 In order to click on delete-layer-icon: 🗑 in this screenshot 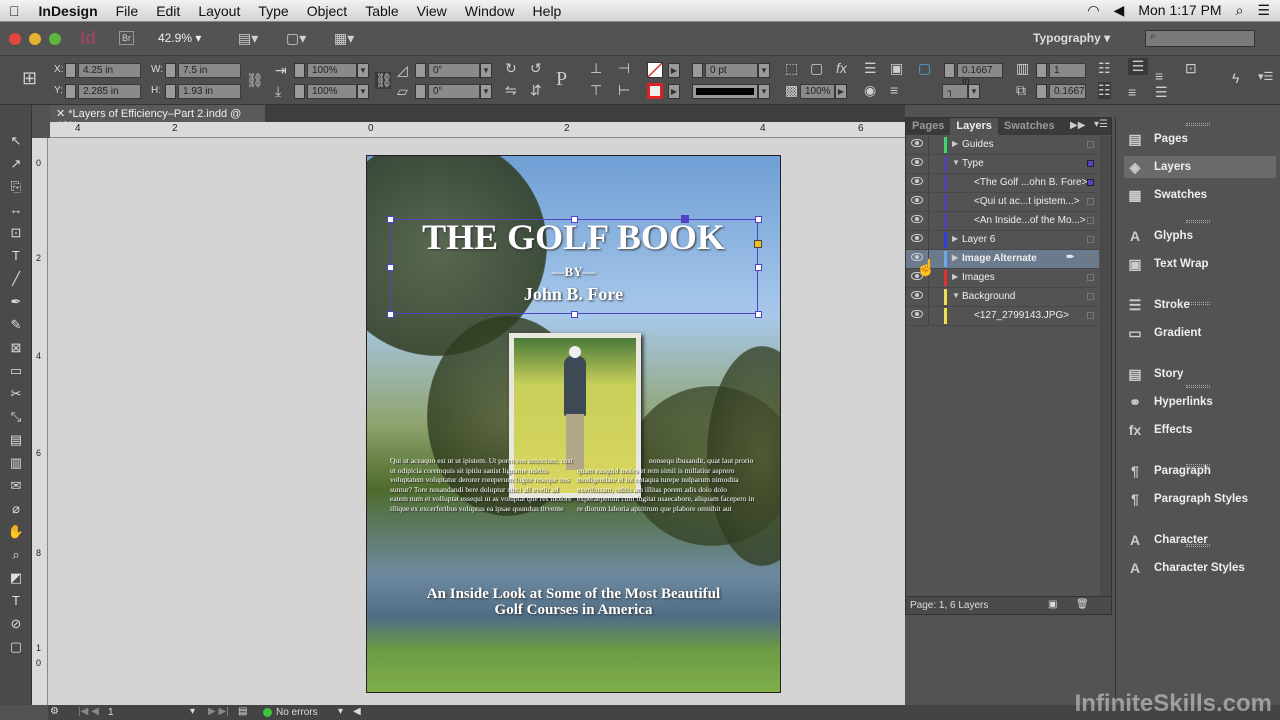, I will do `click(1082, 604)`.